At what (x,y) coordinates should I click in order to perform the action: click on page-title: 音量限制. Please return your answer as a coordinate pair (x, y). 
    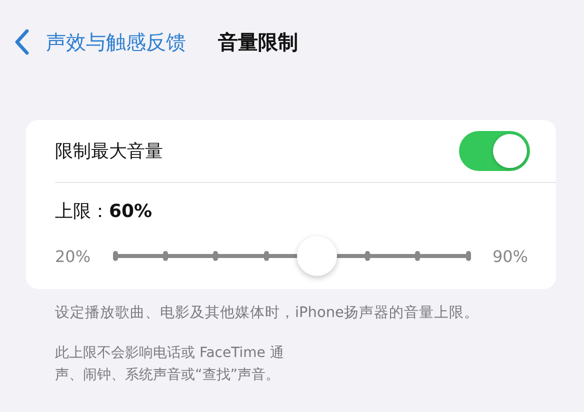
    Looking at the image, I should click on (258, 42).